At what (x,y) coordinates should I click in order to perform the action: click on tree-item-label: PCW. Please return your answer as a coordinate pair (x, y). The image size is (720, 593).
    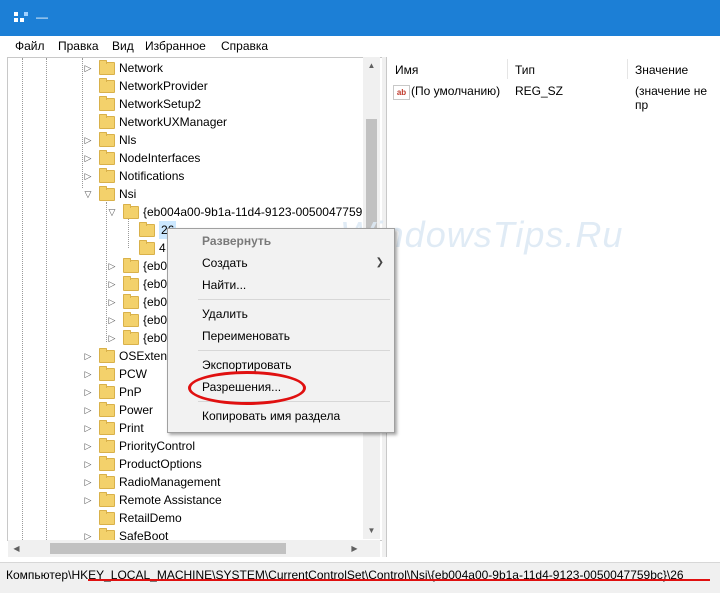
    Looking at the image, I should click on (133, 374).